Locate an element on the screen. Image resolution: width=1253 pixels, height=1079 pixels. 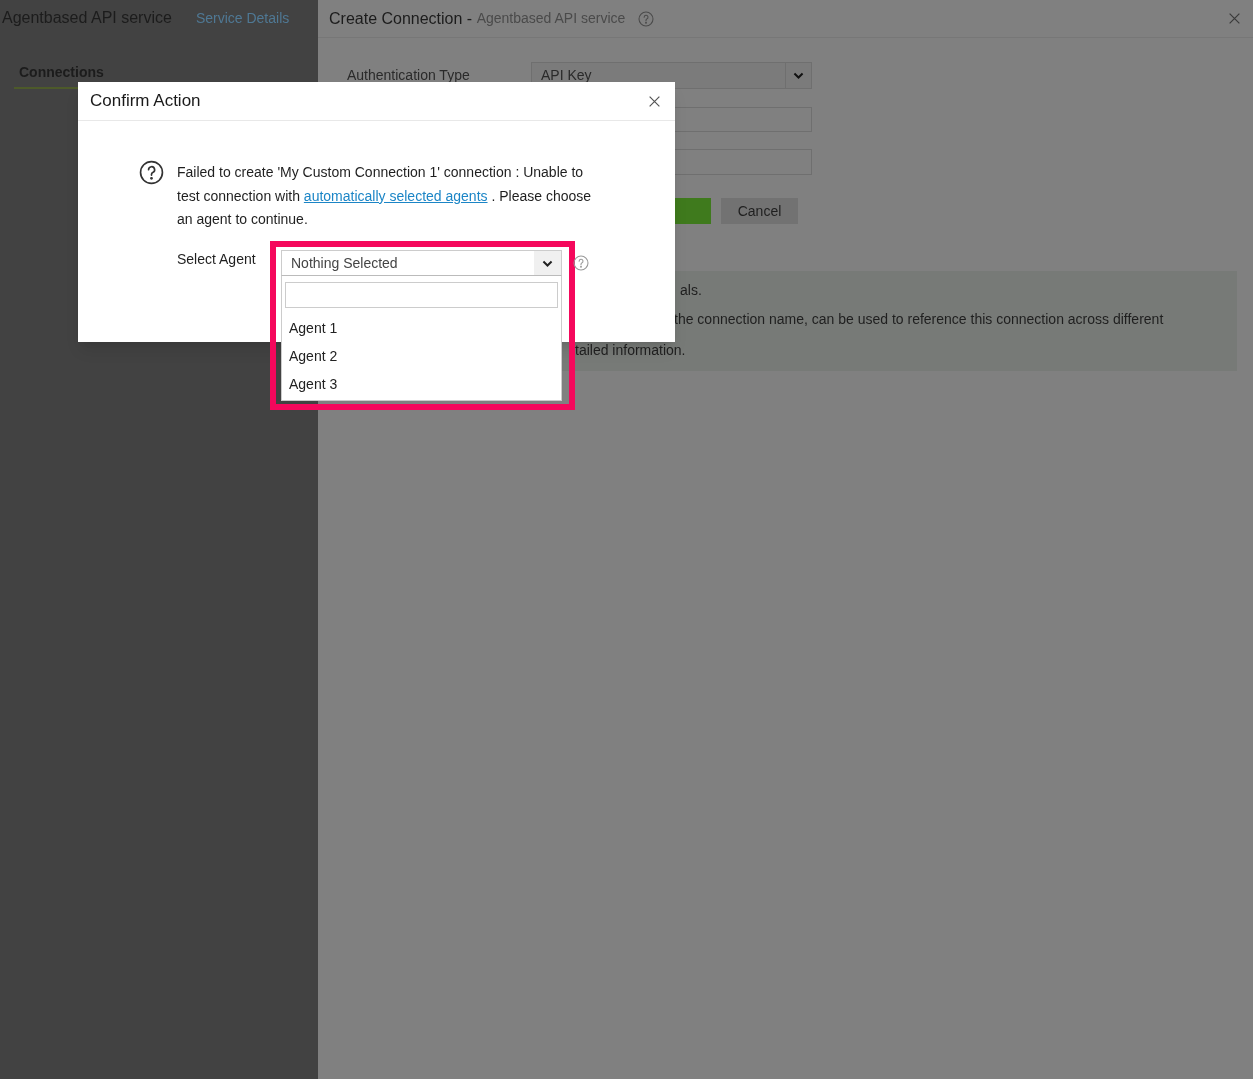
error-message: Failed to create 'My Custom Connection 1' connection : Unable to test connection with automatically selected agents . Please choose an agent to continue. is located at coordinates (385, 196).